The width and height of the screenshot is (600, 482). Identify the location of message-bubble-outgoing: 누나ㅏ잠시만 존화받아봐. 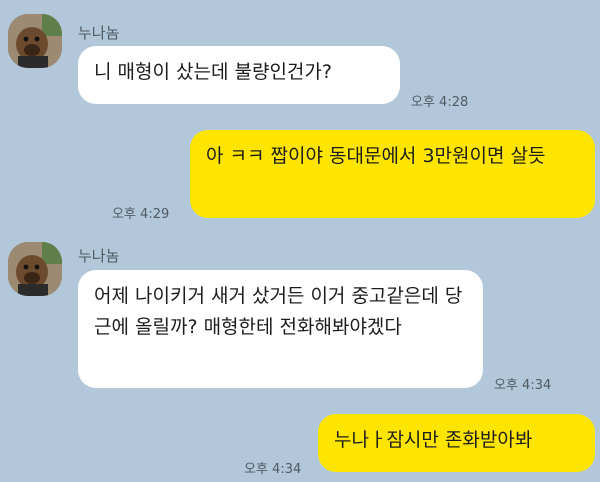
(456, 443).